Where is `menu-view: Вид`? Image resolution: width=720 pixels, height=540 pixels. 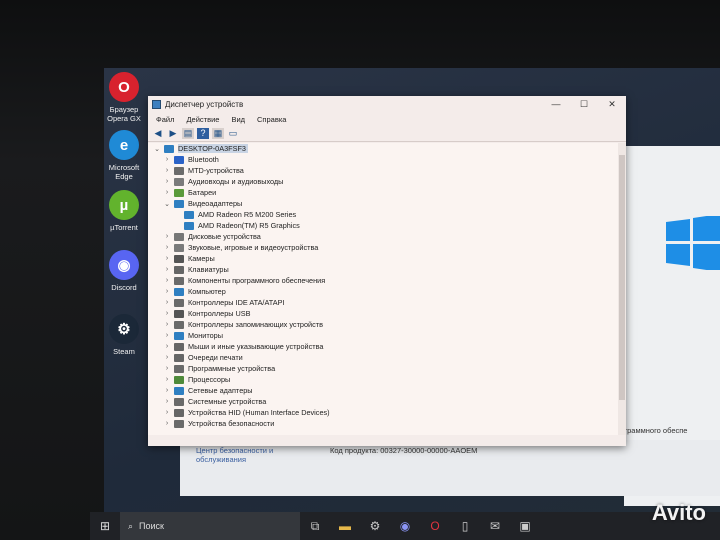 menu-view: Вид is located at coordinates (238, 119).